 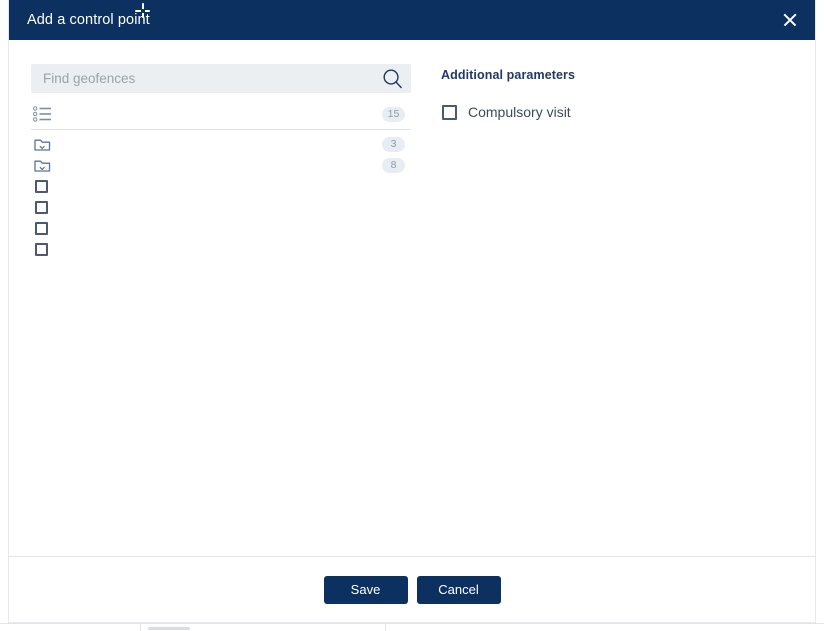 I want to click on geofence-search, so click(x=221, y=78).